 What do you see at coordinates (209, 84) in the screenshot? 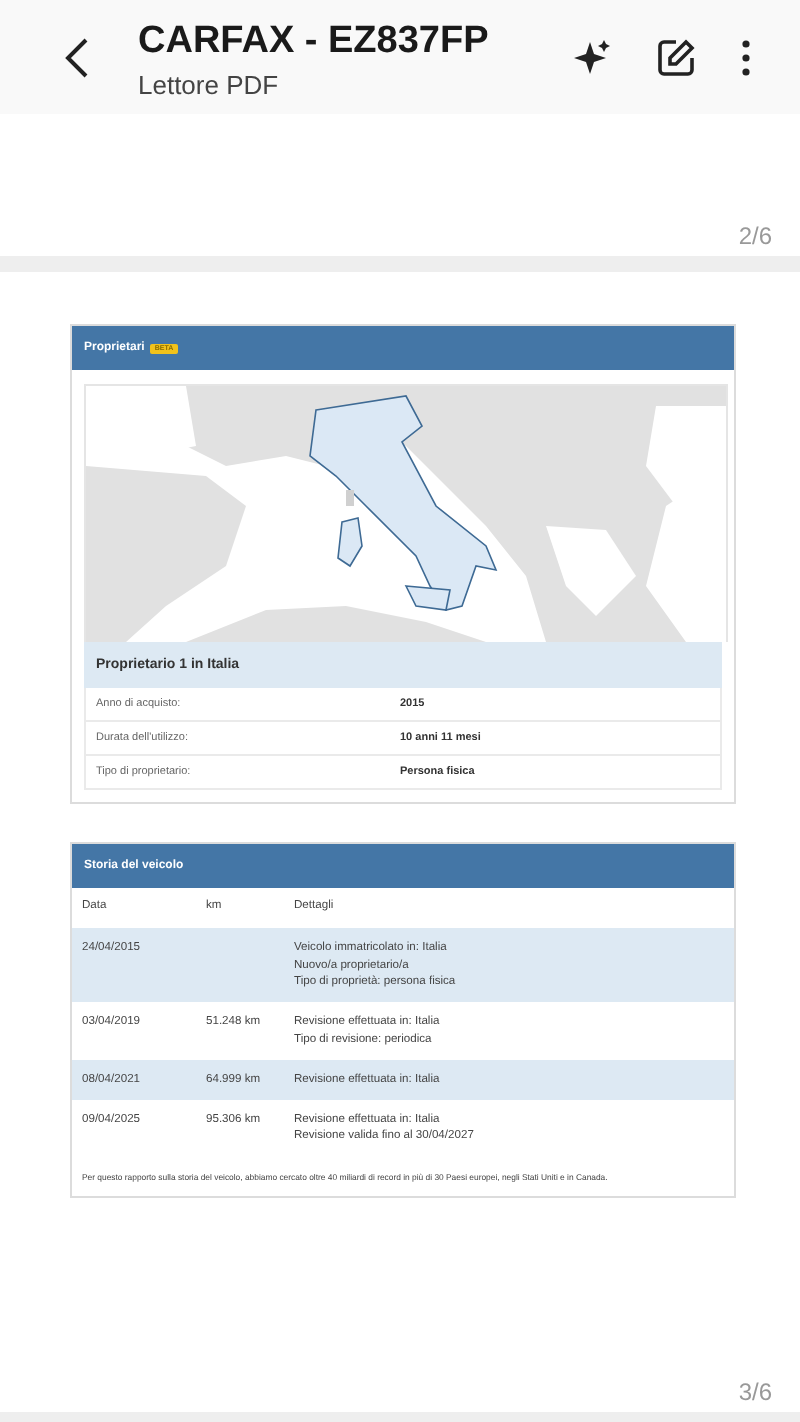
I see `app-subtitle: Lettore PDF` at bounding box center [209, 84].